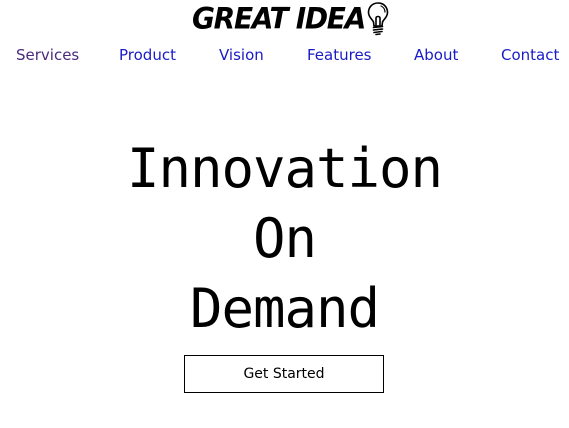 Image resolution: width=569 pixels, height=428 pixels. What do you see at coordinates (284, 308) in the screenshot?
I see `hero-line: Demand` at bounding box center [284, 308].